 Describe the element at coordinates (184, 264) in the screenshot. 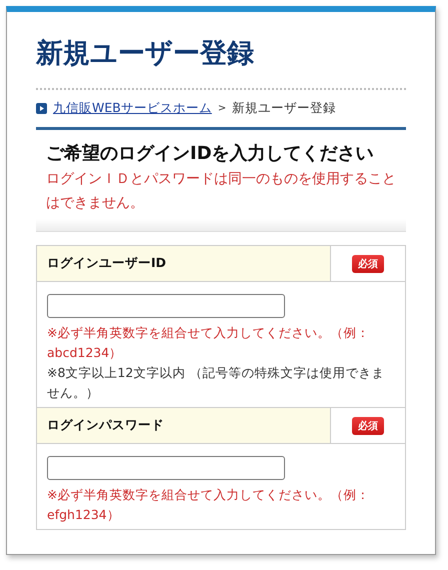

I see `field-label: ログインユーザーID` at that location.